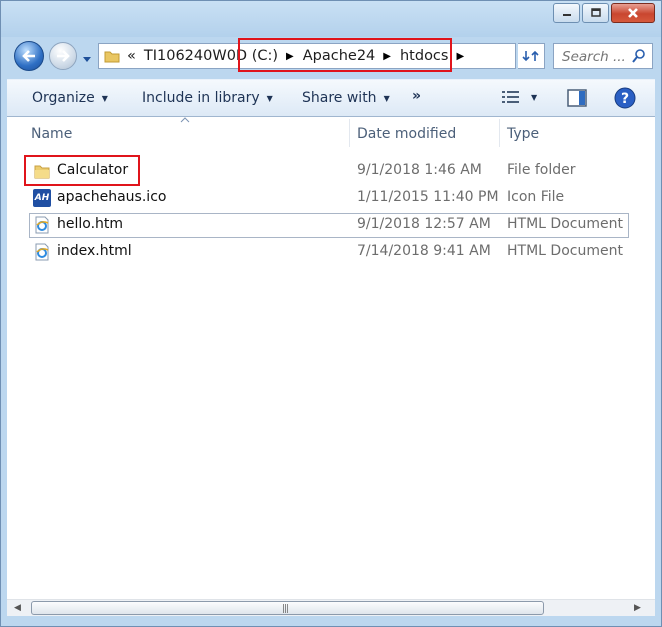 Image resolution: width=662 pixels, height=627 pixels. What do you see at coordinates (595, 57) in the screenshot?
I see `search-input` at bounding box center [595, 57].